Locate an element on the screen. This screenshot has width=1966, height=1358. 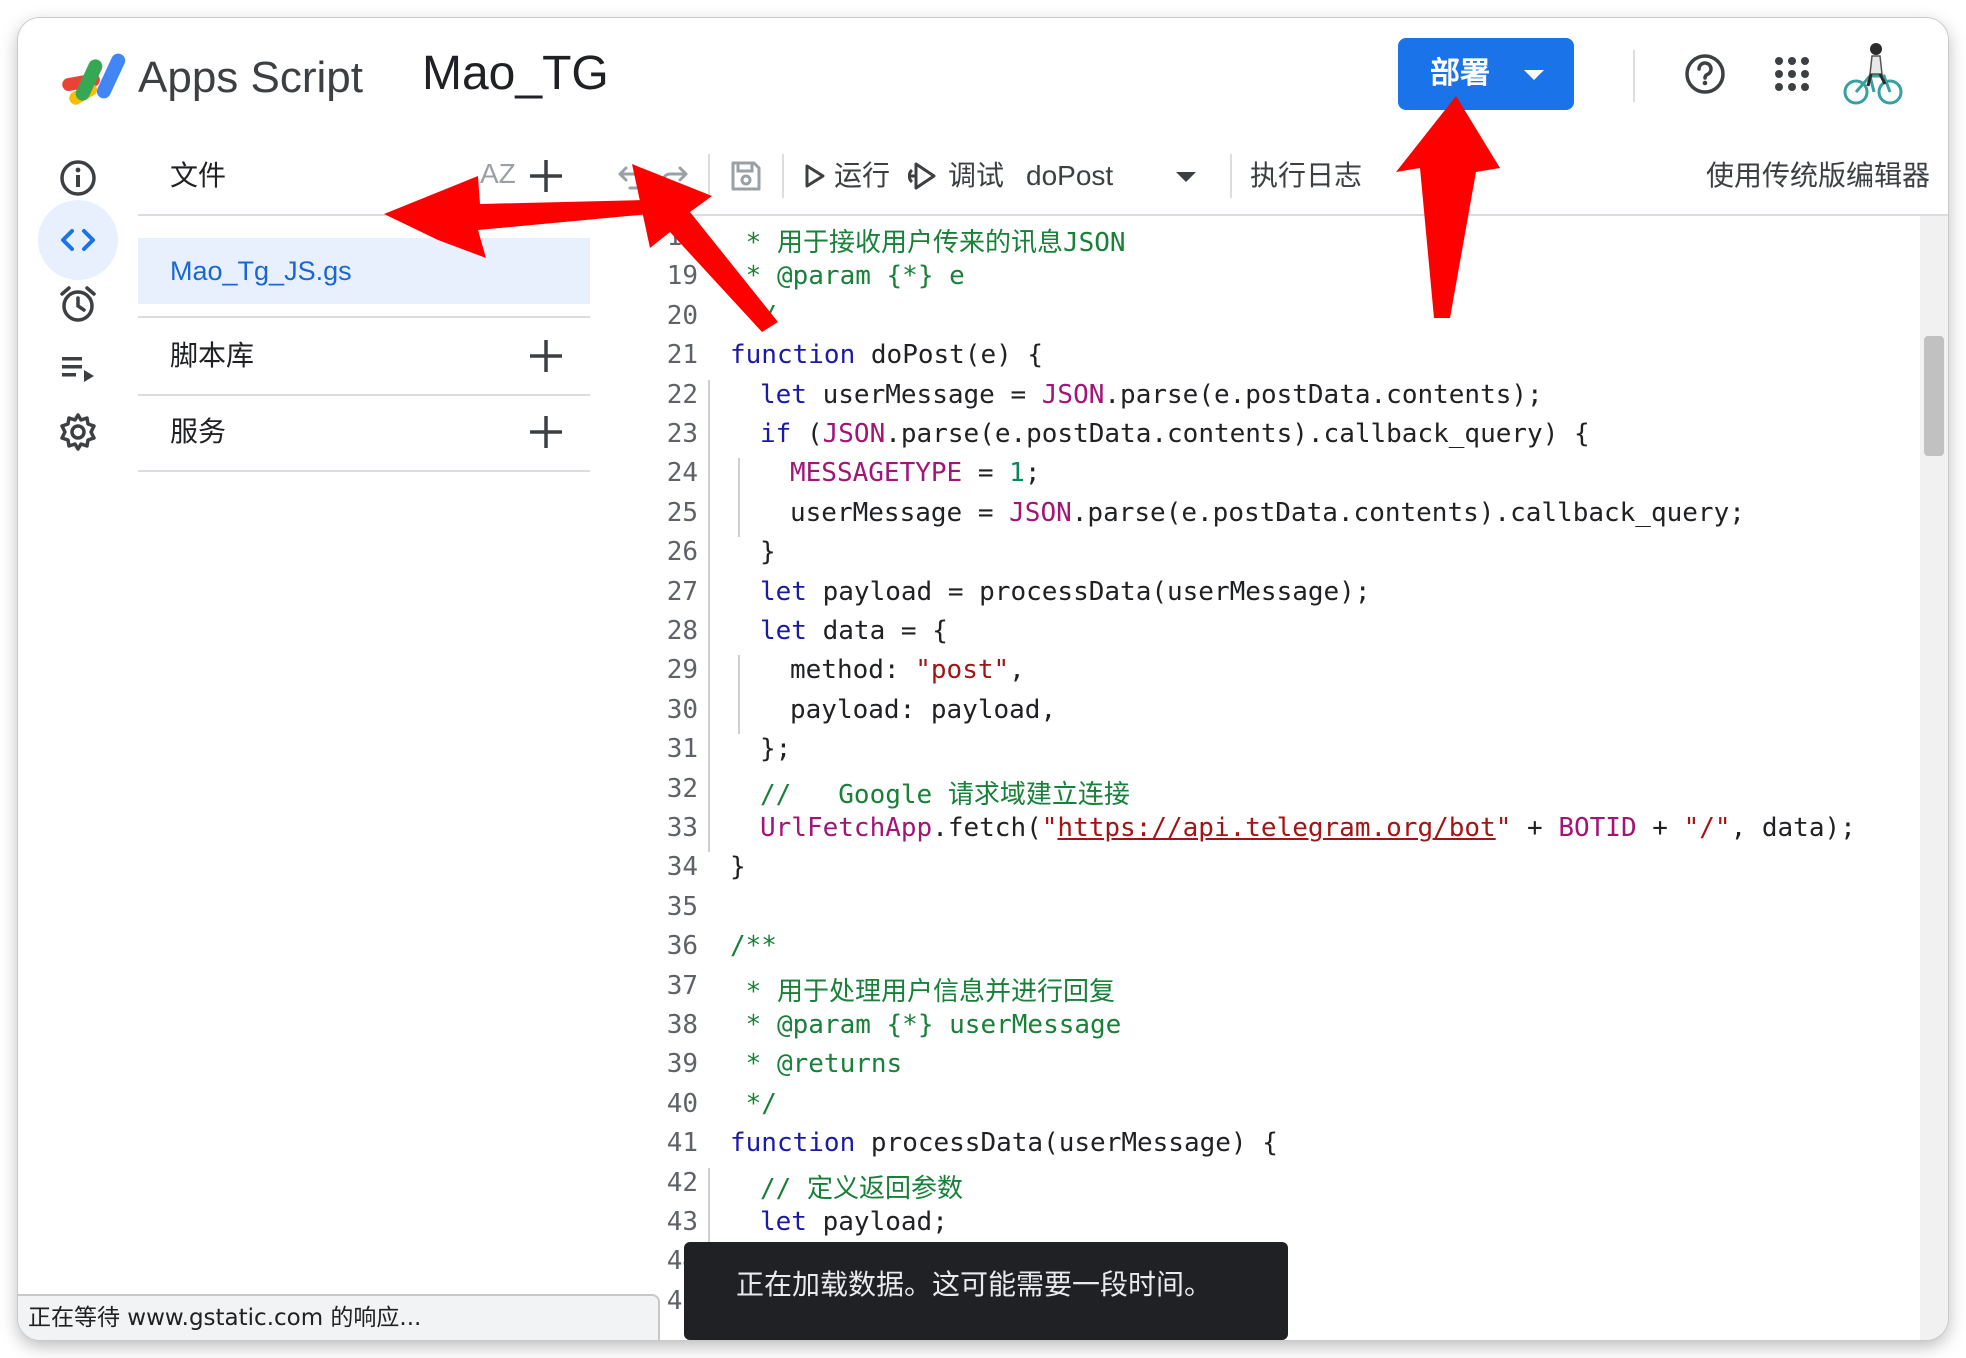
run-button: 运行 is located at coordinates (848, 176).